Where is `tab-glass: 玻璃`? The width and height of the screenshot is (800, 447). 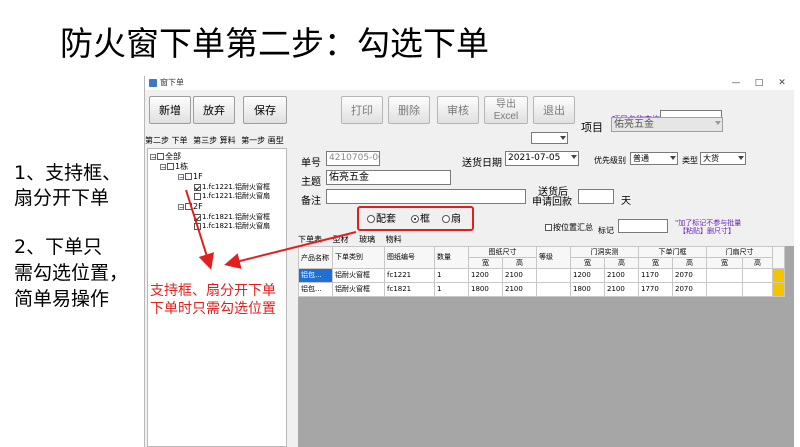
tab-glass: 玻璃 is located at coordinates (367, 240).